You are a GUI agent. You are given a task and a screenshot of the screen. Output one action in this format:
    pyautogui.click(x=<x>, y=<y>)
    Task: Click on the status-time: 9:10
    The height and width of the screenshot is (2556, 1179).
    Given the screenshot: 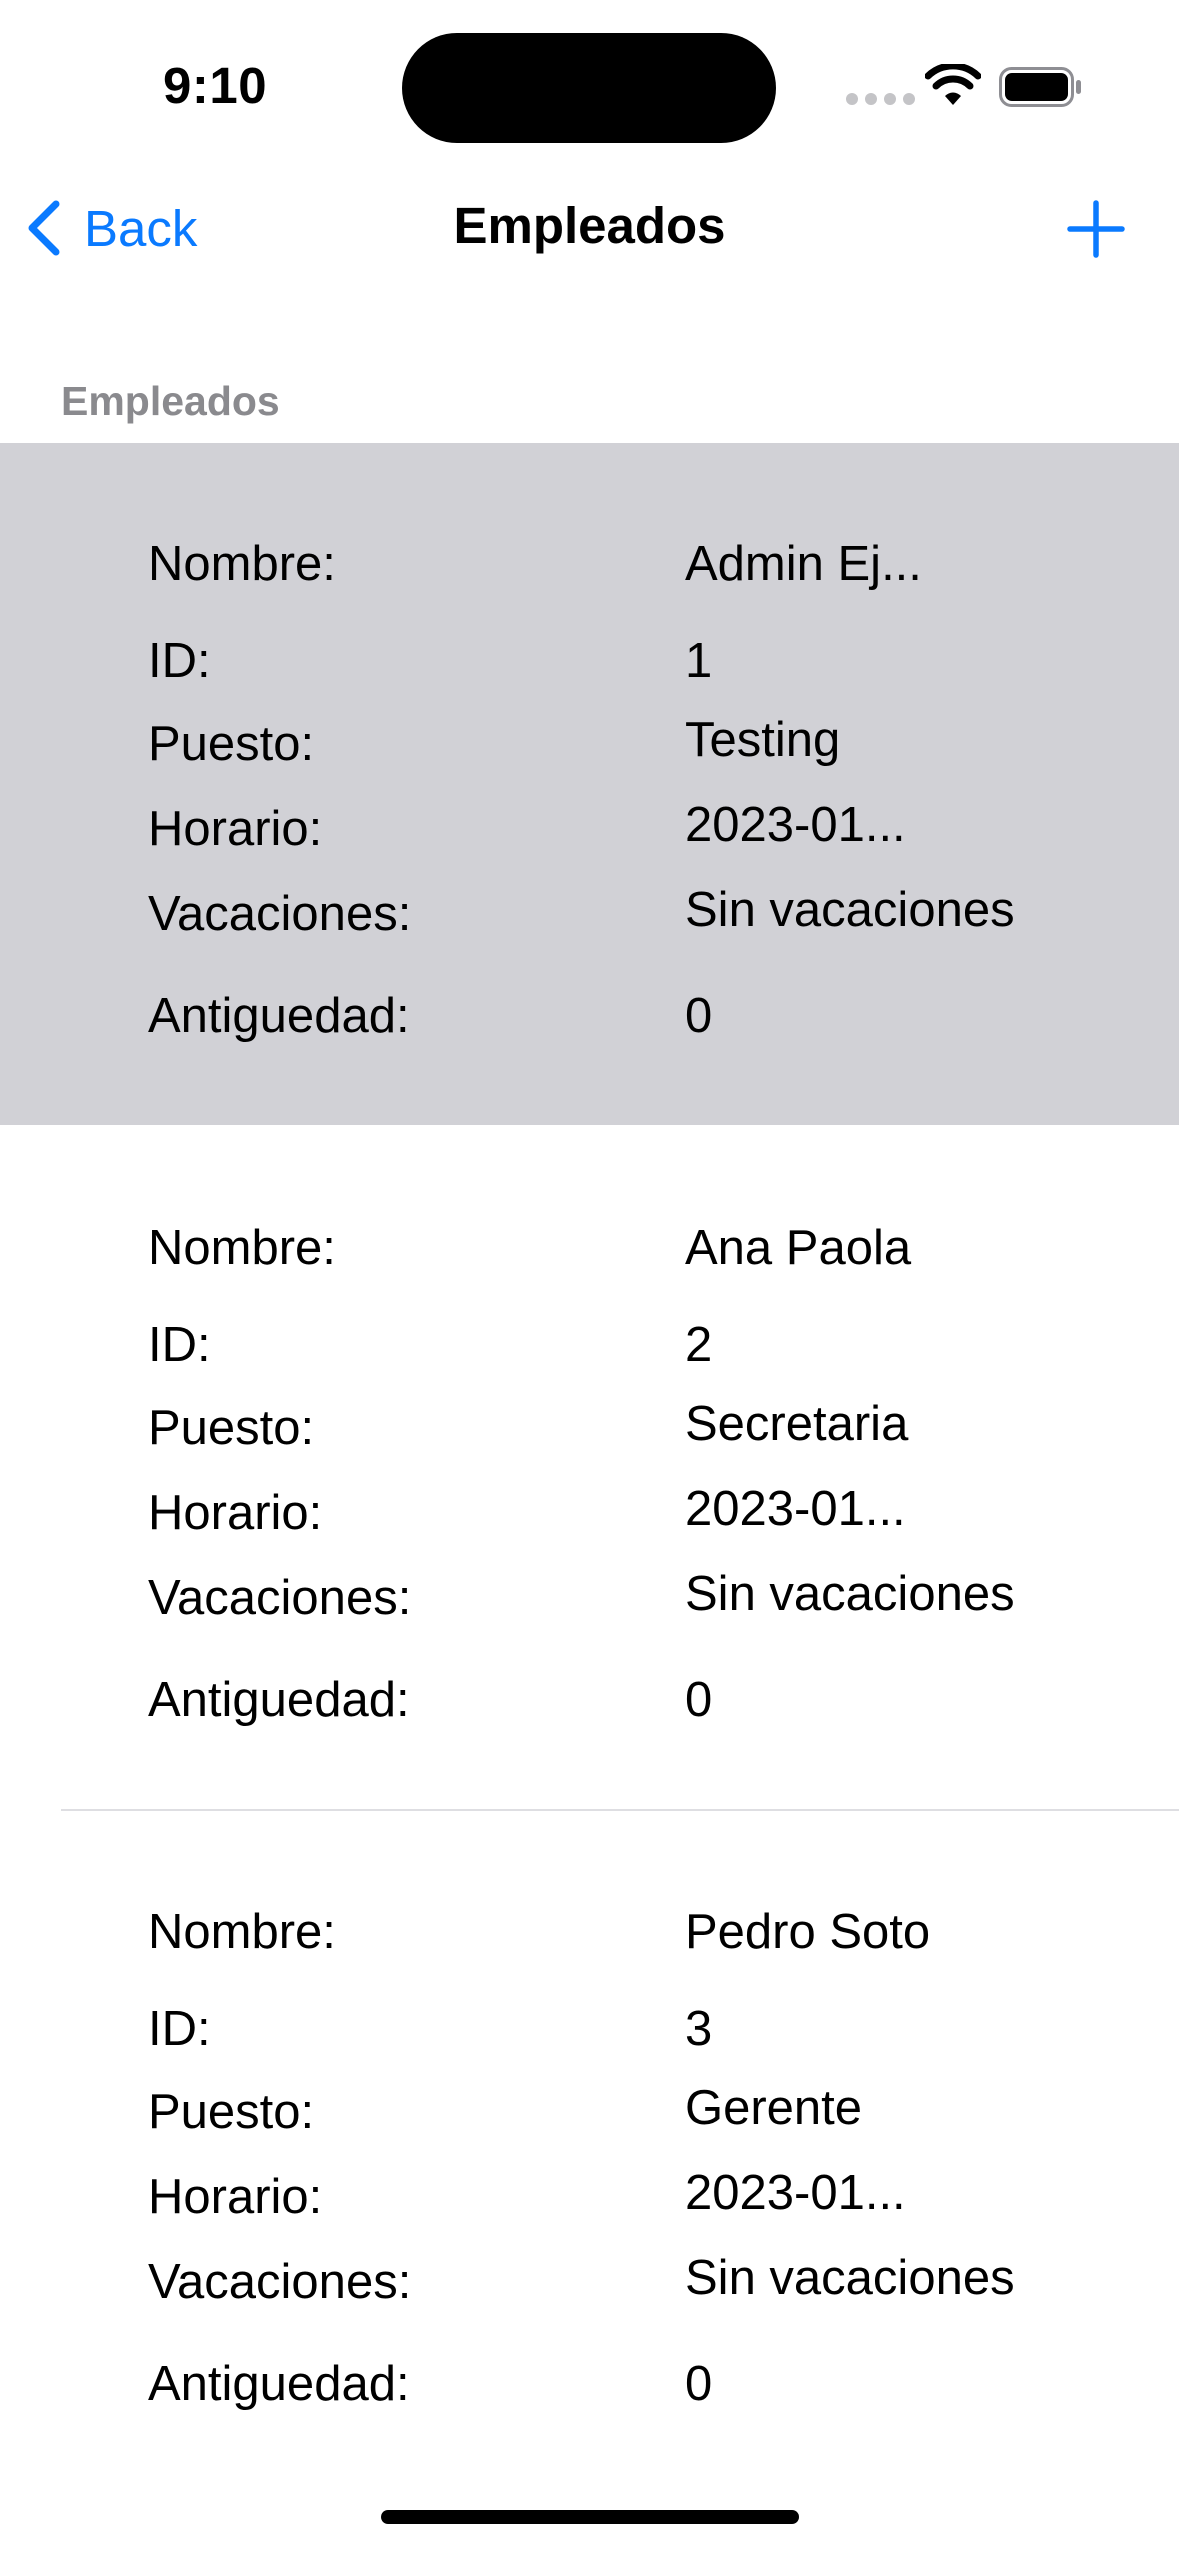 What is the action you would take?
    pyautogui.click(x=215, y=85)
    